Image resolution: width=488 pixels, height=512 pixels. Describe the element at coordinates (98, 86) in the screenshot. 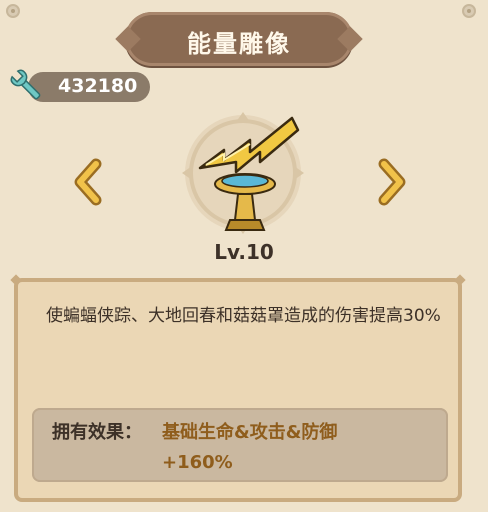

I see `currency-value: 432180` at that location.